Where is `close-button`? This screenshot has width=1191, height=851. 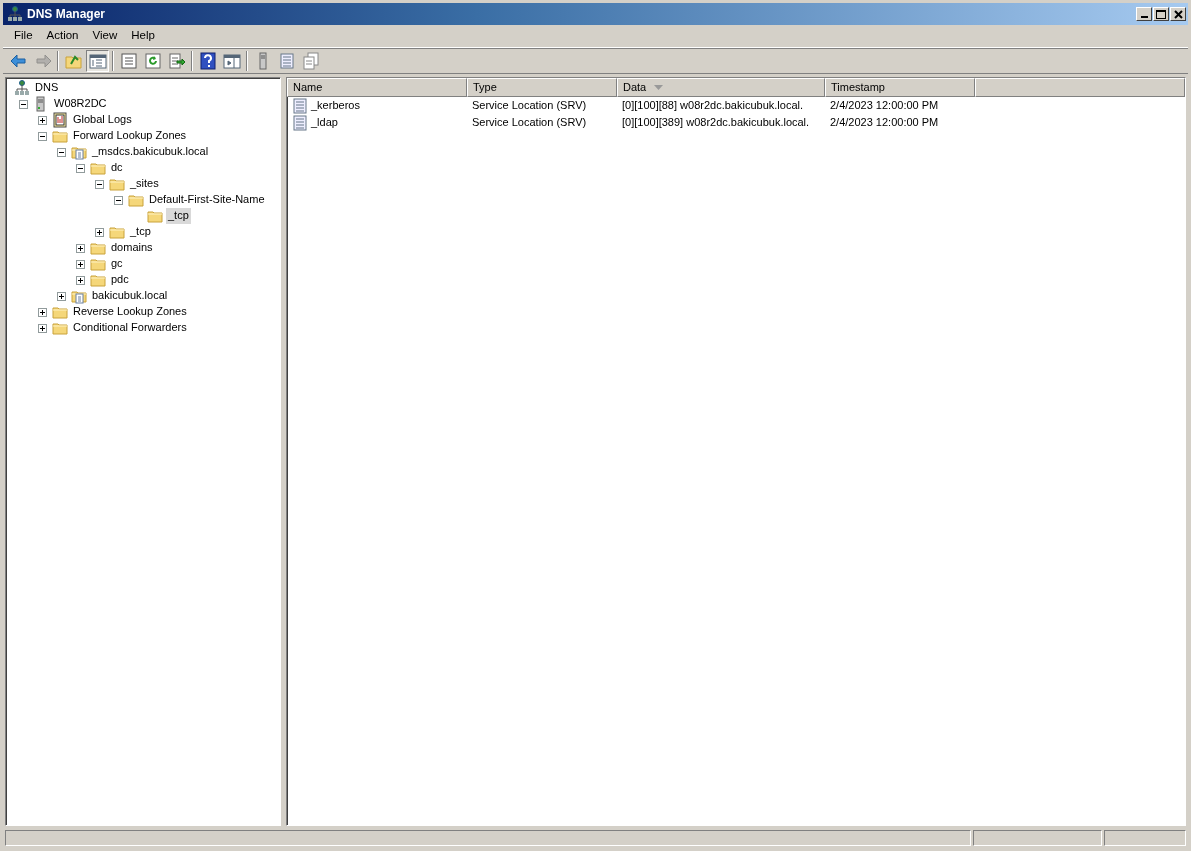 close-button is located at coordinates (1178, 14).